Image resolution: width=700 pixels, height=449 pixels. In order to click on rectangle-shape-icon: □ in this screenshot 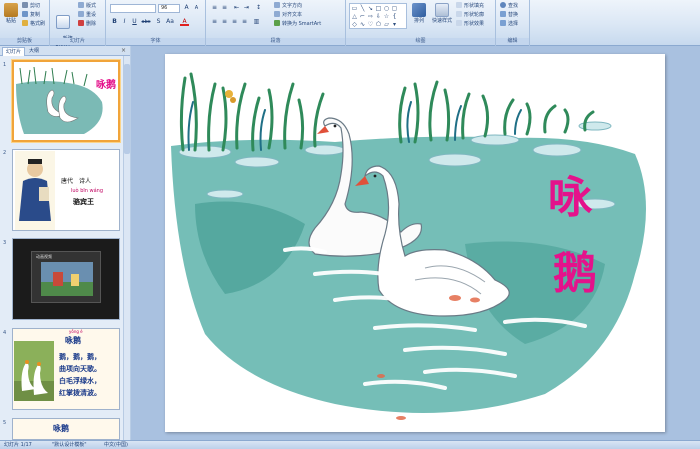, I will do `click(378, 8)`.